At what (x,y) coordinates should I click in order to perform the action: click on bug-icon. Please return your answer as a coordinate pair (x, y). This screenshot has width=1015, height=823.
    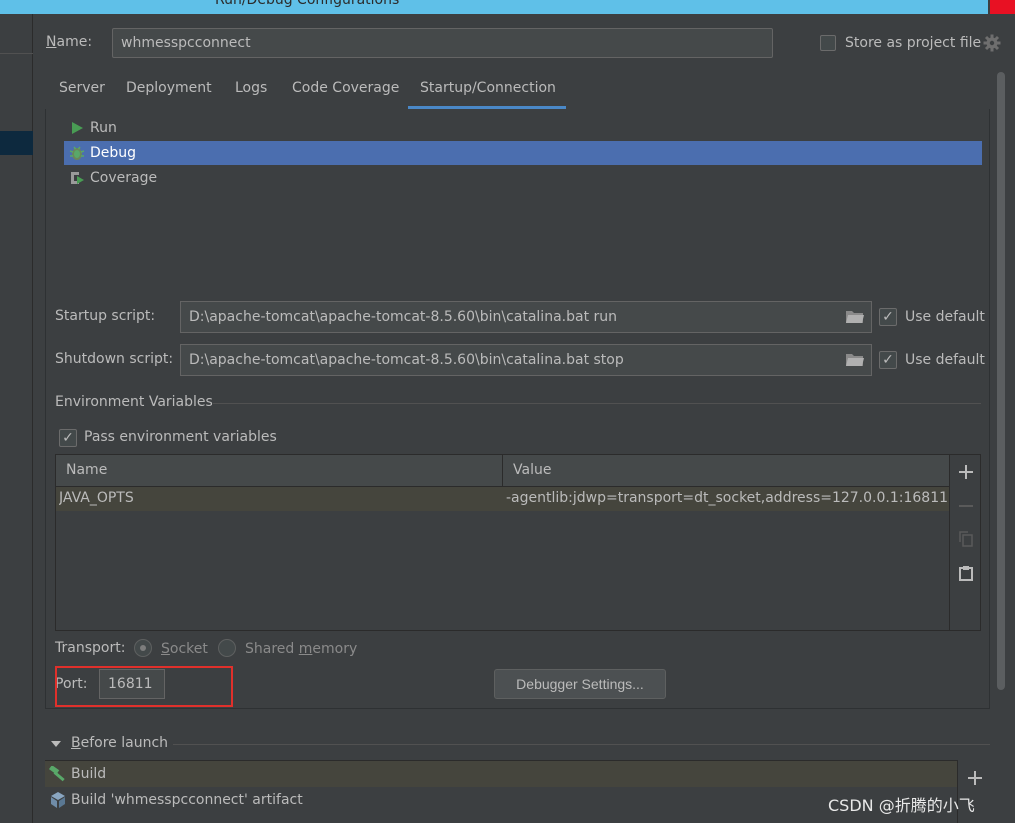
    Looking at the image, I should click on (77, 153).